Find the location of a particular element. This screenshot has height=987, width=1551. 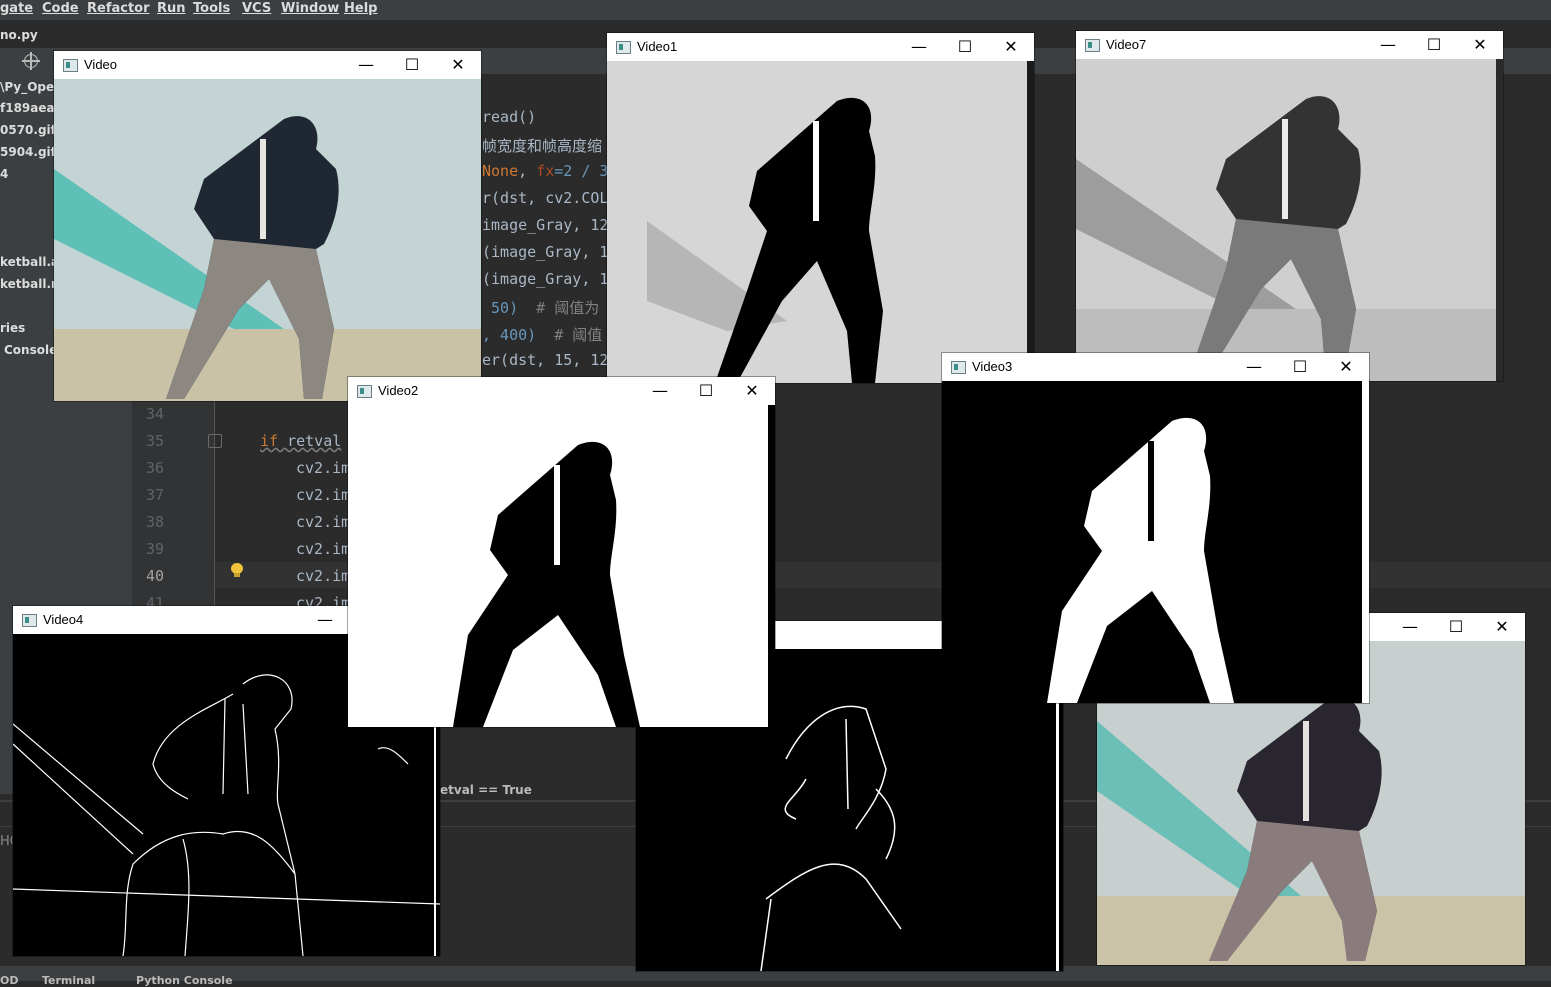

line-number: 38 is located at coordinates (154, 522).